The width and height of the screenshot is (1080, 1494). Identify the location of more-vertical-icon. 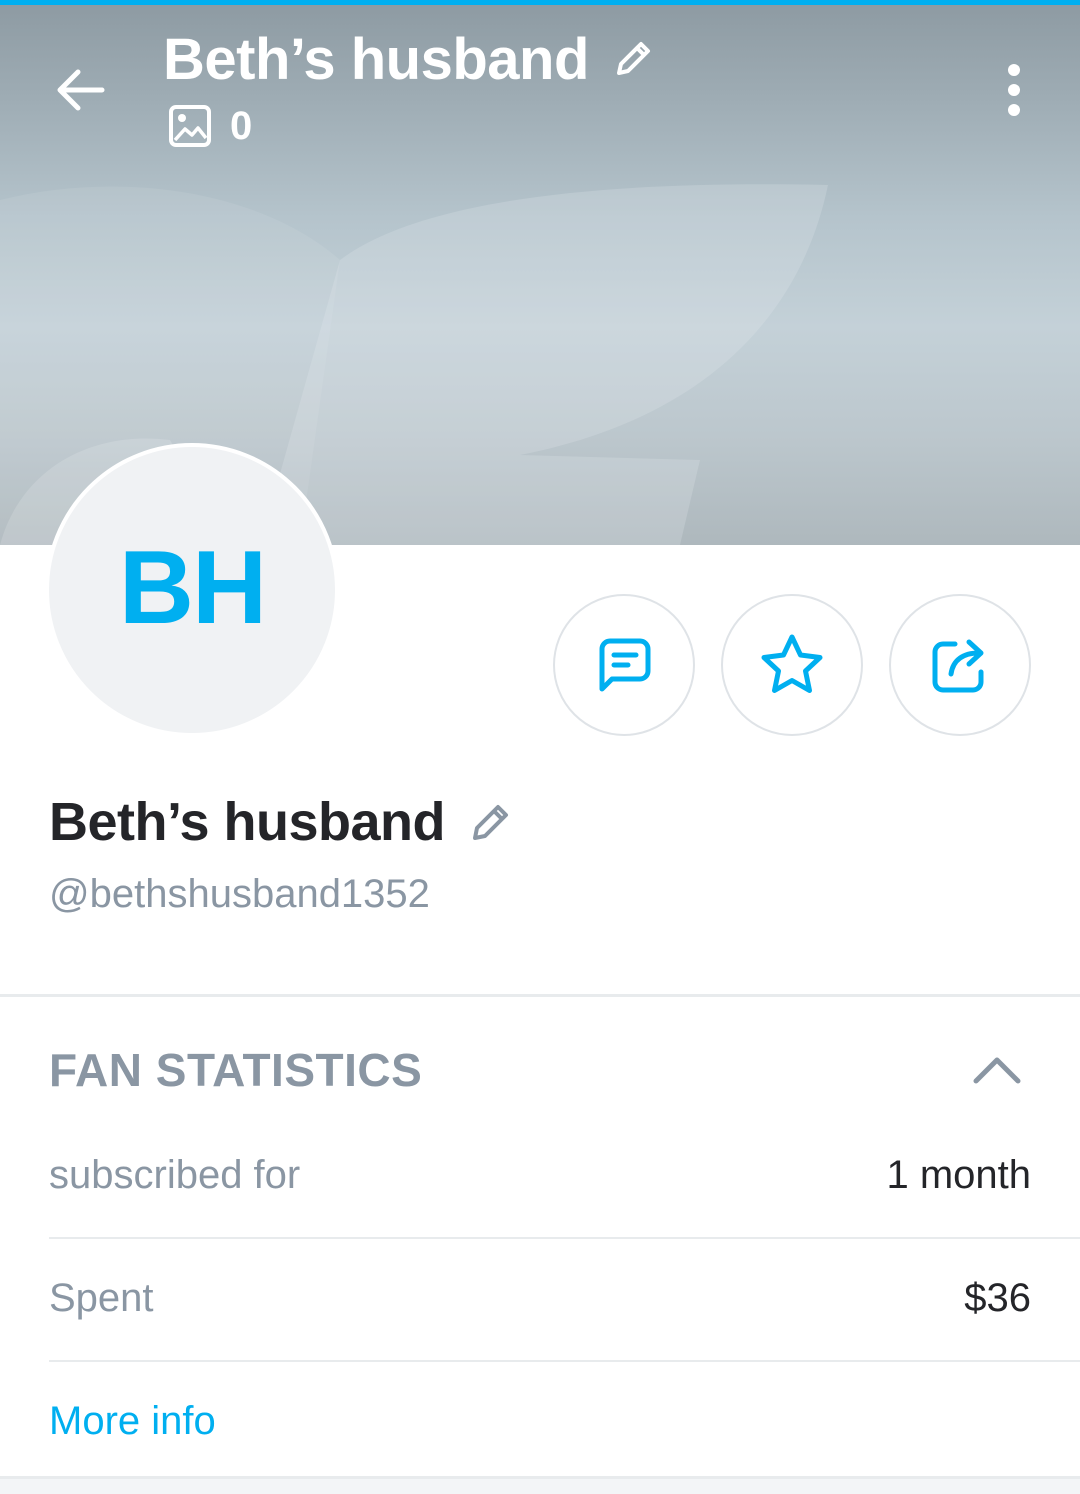
(1014, 90).